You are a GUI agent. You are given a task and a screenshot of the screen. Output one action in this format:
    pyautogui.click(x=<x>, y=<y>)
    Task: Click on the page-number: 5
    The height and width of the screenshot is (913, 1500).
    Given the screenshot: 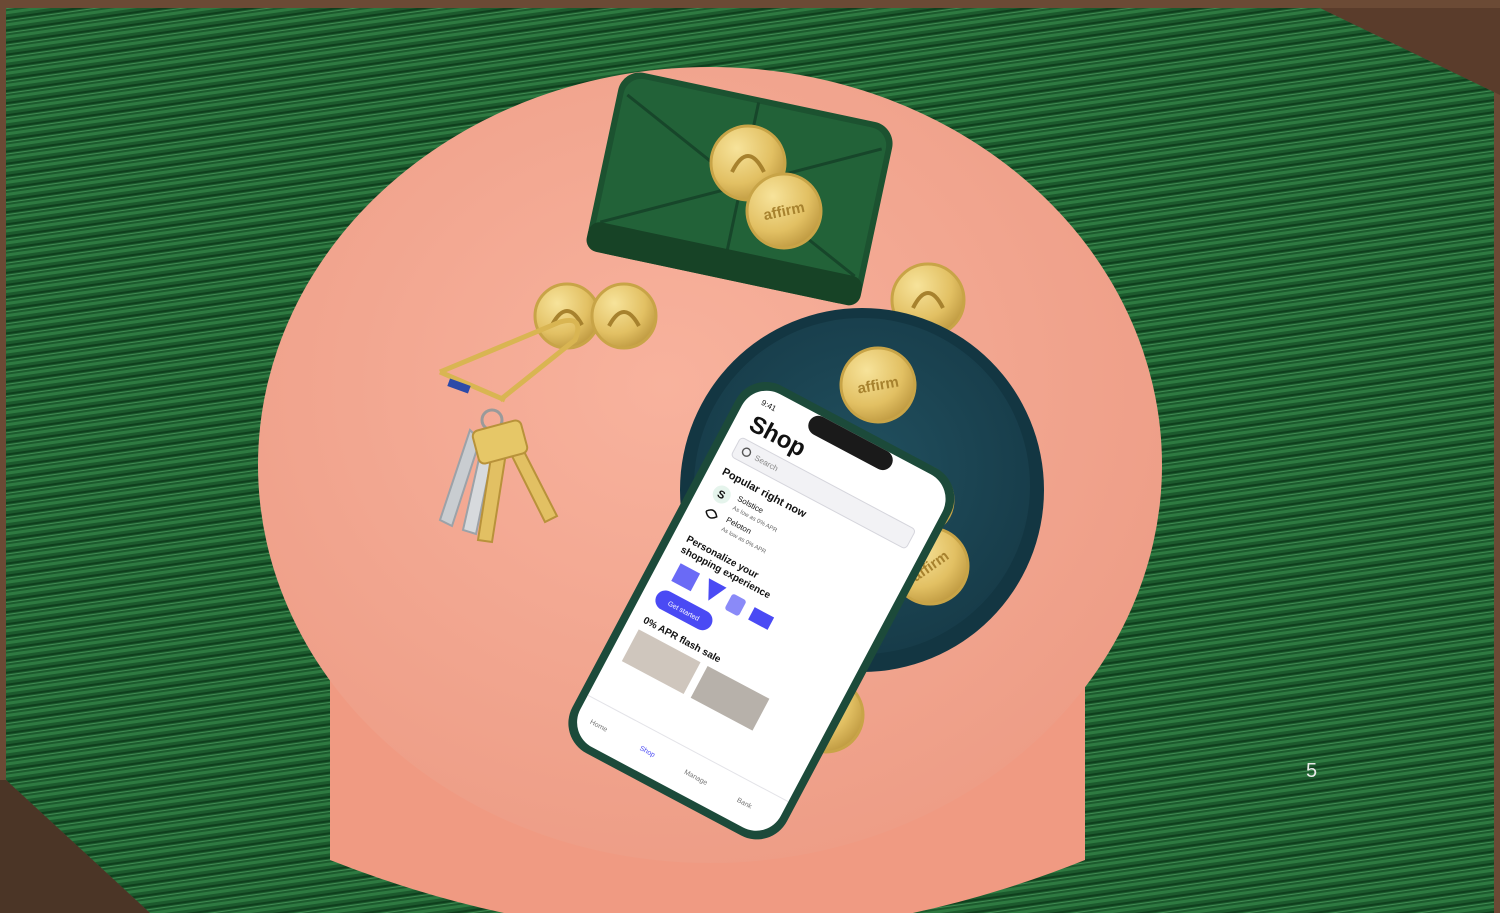 What is the action you would take?
    pyautogui.click(x=1312, y=771)
    